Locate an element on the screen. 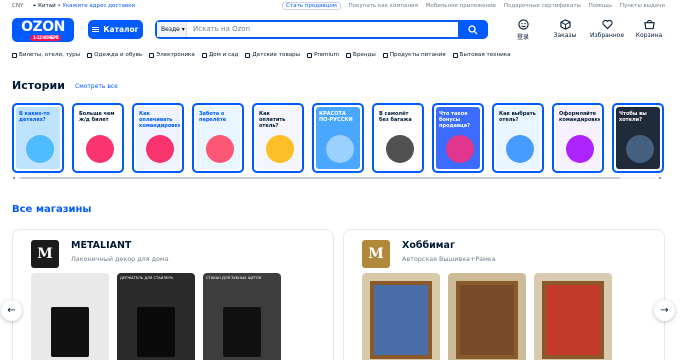 The image size is (683, 360). story-card: В самолёт без багажа is located at coordinates (398, 138).